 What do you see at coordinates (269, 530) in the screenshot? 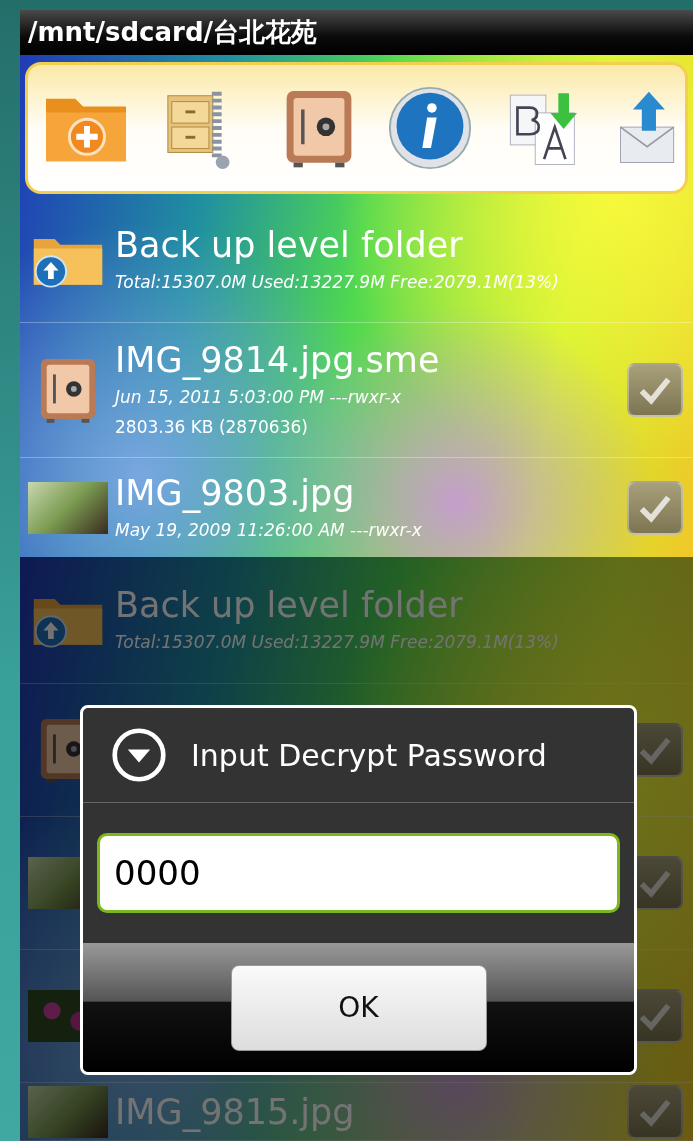
I see `file-details: May 19, 2009 11:26:00 AM ---rwxr-x` at bounding box center [269, 530].